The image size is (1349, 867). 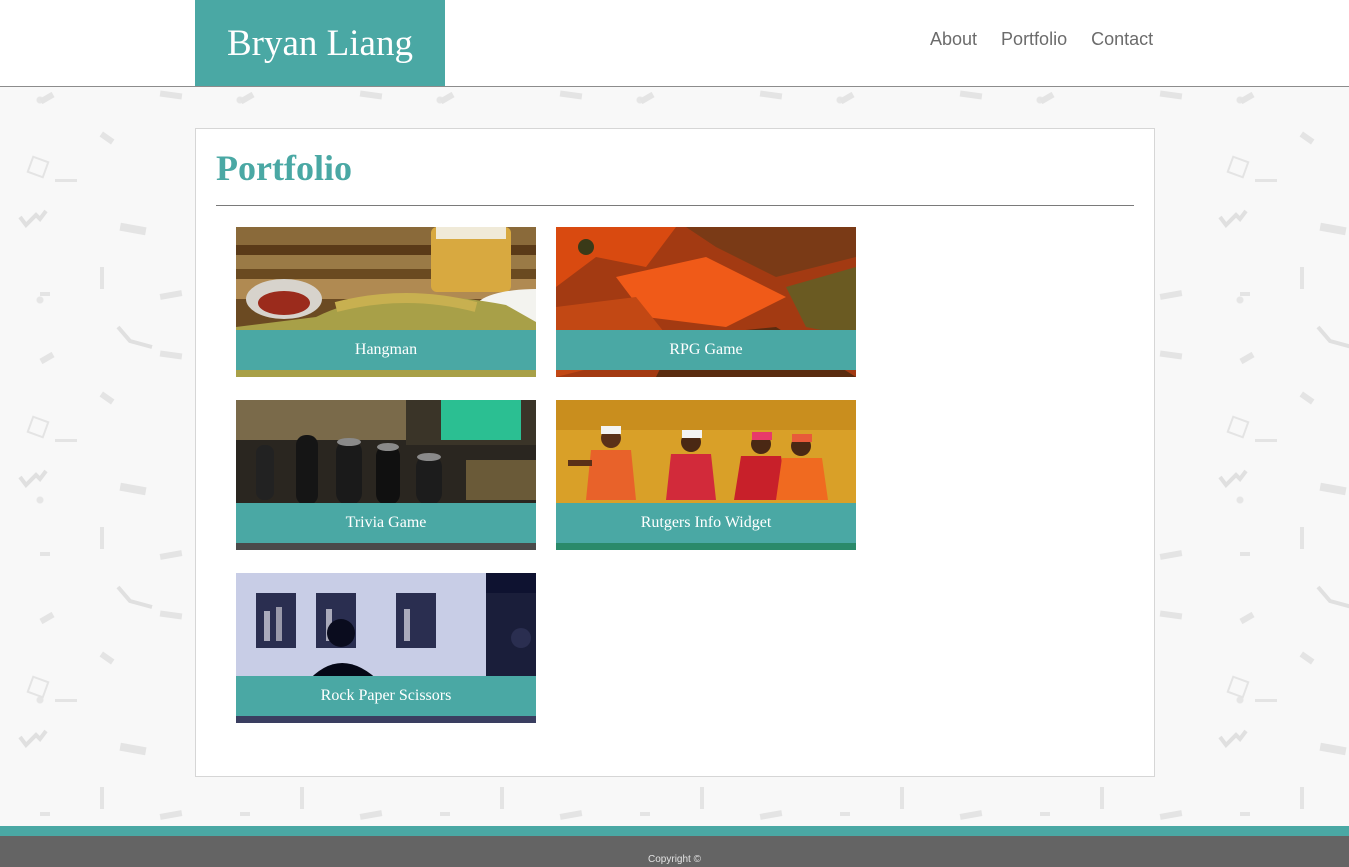 I want to click on site-brand: Bryan Liang, so click(x=320, y=43).